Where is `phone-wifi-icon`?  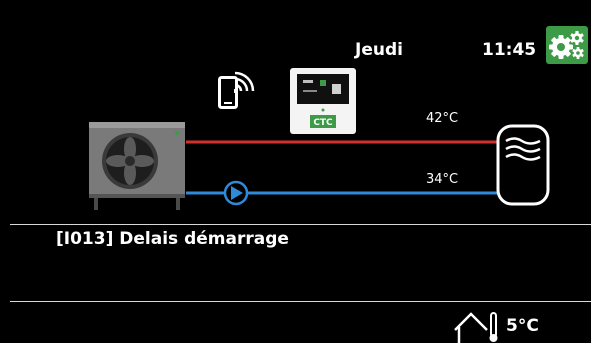 phone-wifi-icon is located at coordinates (236, 90).